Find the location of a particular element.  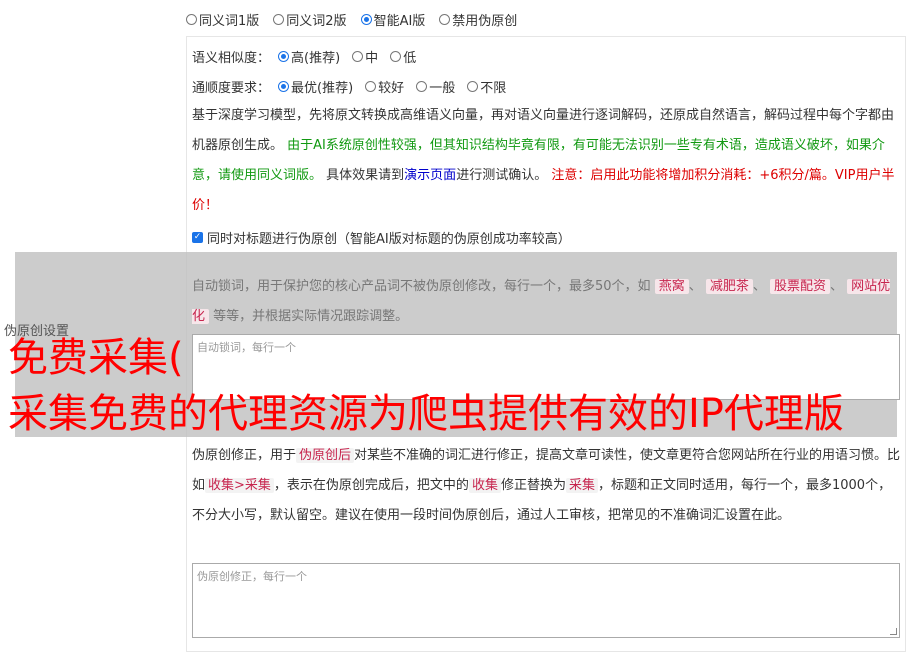

description-text: 具体效果请到 is located at coordinates (365, 175).